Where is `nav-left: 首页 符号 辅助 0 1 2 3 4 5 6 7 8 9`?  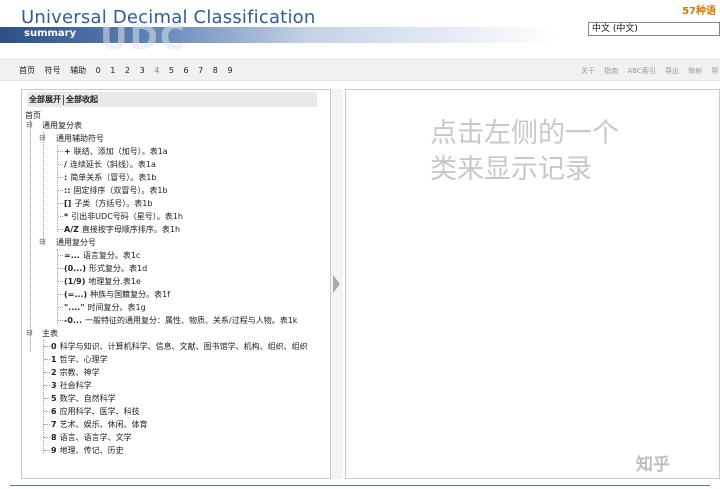 nav-left: 首页 符号 辅助 0 1 2 3 4 5 6 7 8 9 is located at coordinates (129, 70).